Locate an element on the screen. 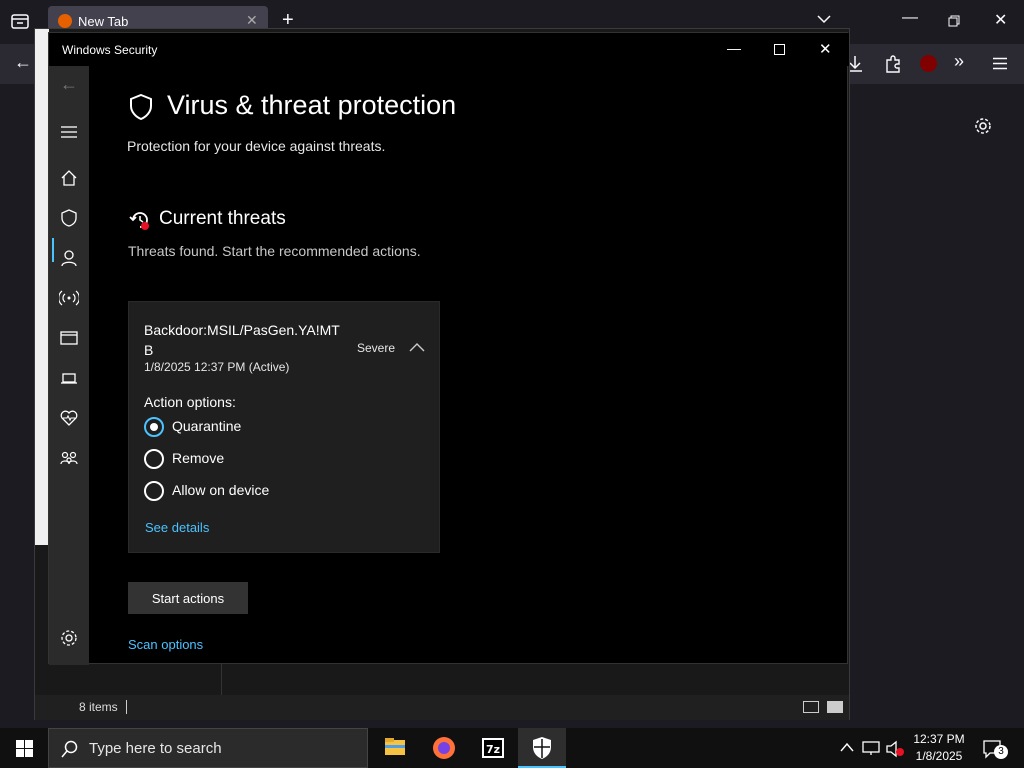 This screenshot has width=1024, height=768. radio-label: Remove is located at coordinates (198, 458).